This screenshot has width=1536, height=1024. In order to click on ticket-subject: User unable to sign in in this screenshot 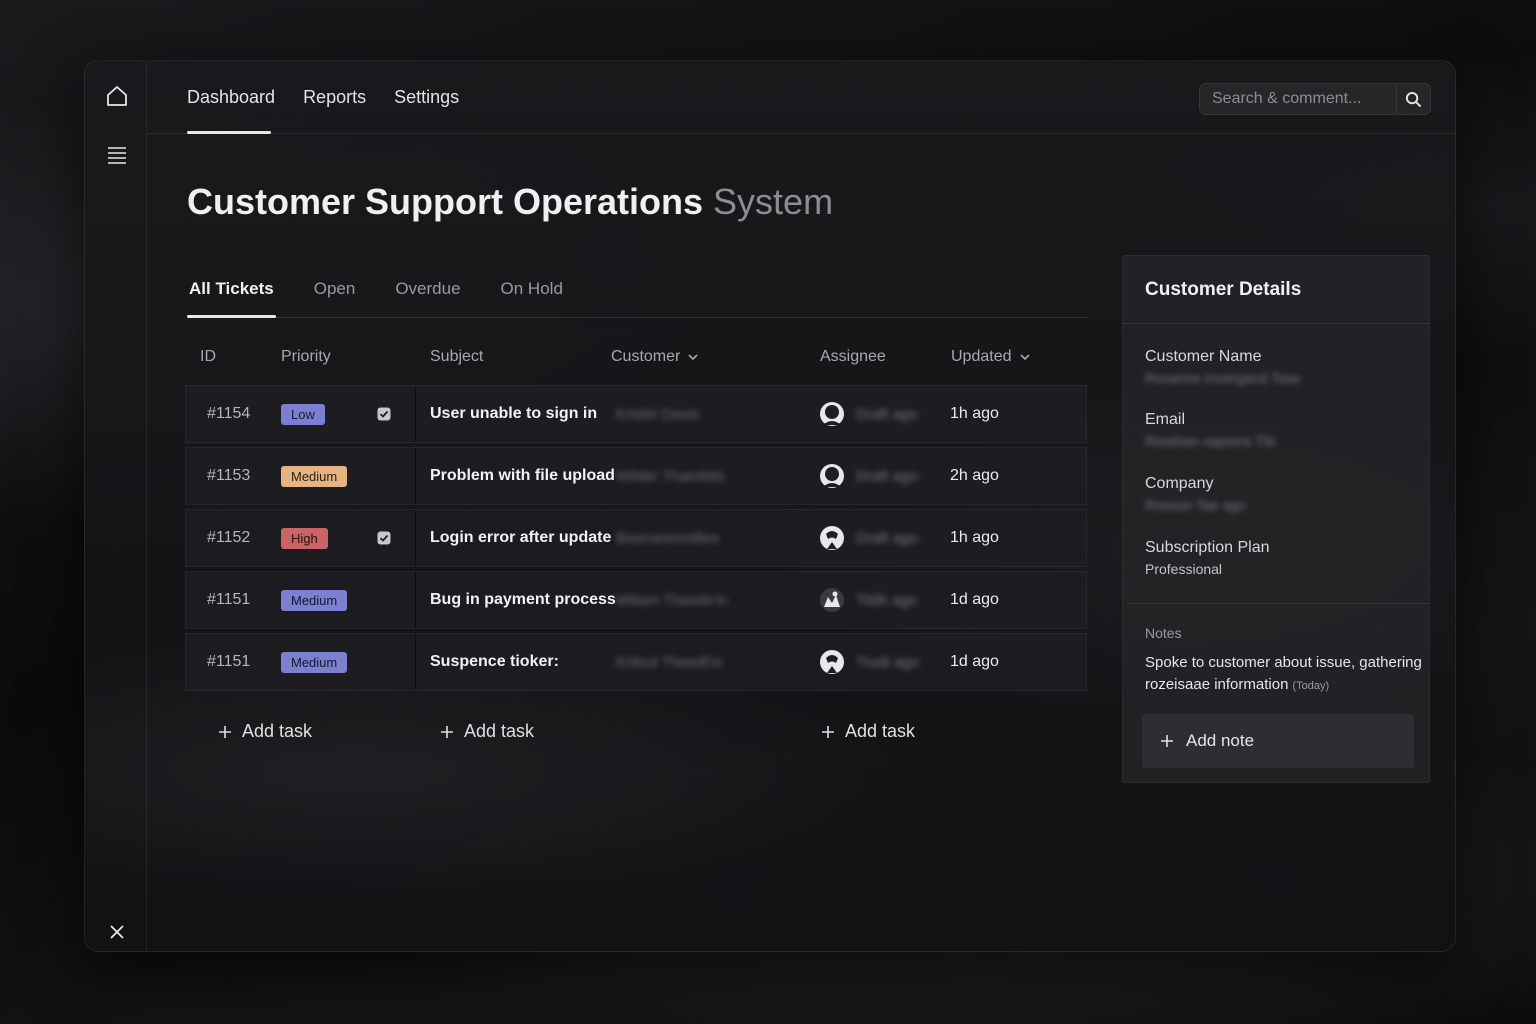, I will do `click(514, 413)`.